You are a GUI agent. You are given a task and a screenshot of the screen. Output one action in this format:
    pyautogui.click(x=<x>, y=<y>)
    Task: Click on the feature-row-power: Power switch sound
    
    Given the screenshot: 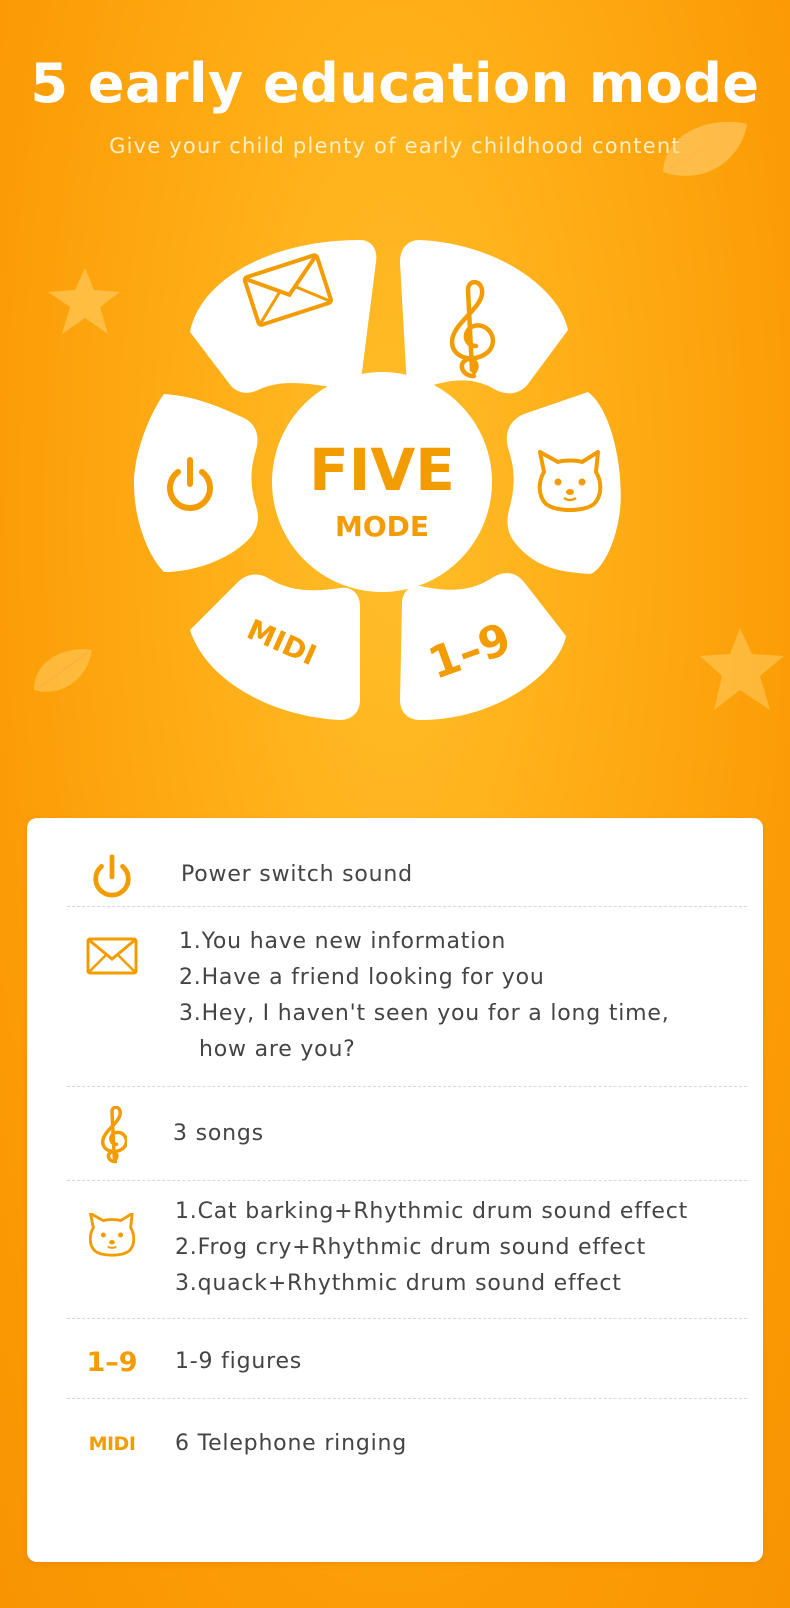 What is the action you would take?
    pyautogui.click(x=407, y=876)
    